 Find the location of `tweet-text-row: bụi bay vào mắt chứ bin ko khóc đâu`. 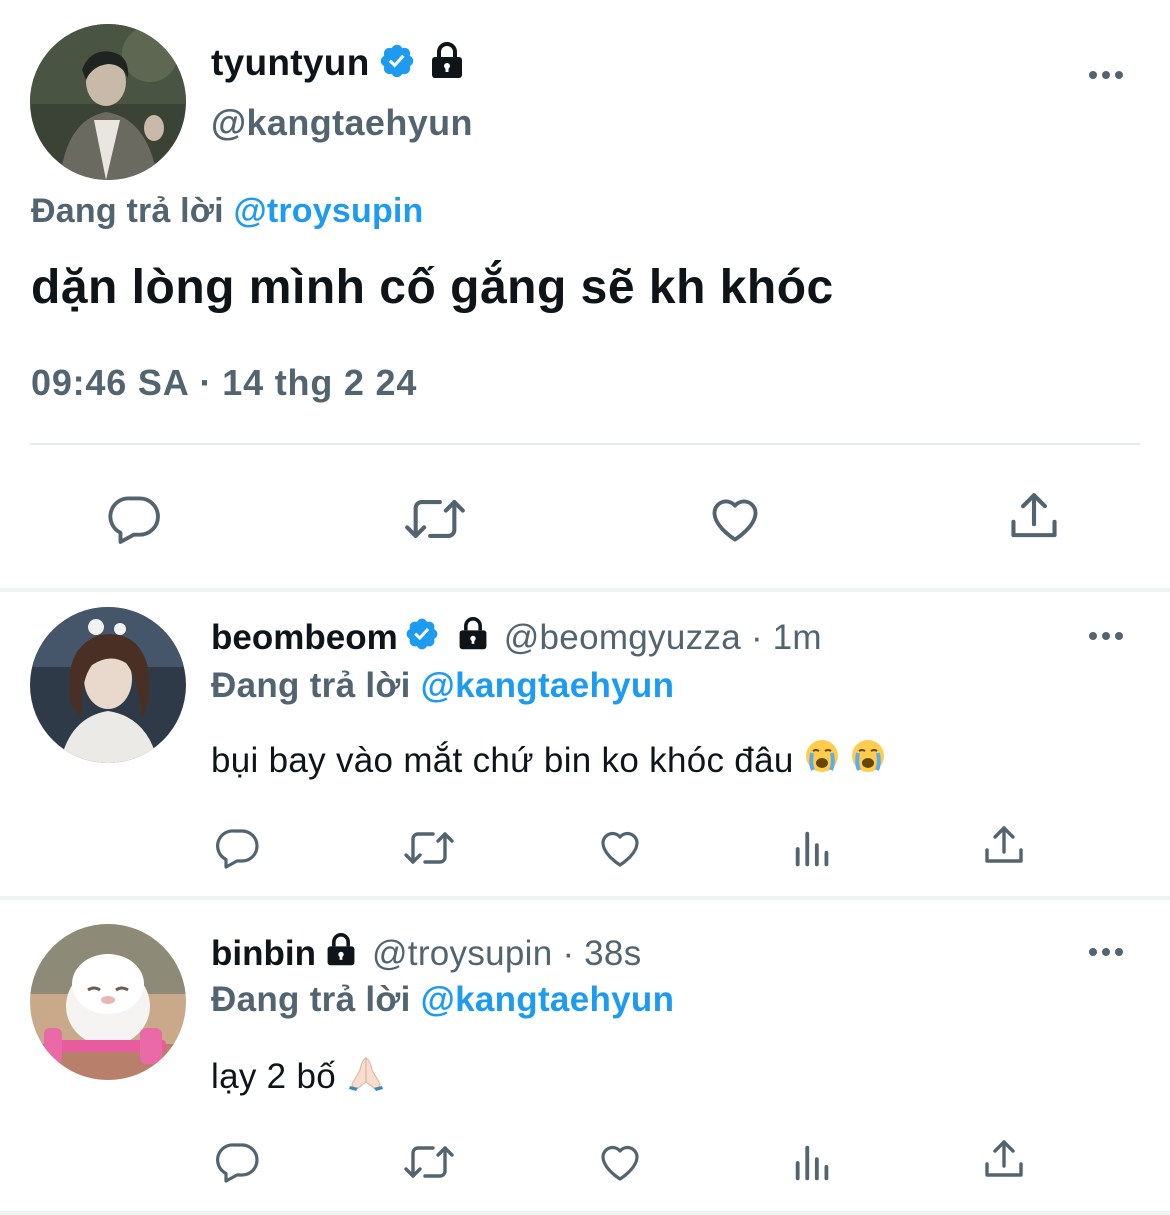

tweet-text-row: bụi bay vào mắt chứ bin ko khóc đâu is located at coordinates (548, 760).